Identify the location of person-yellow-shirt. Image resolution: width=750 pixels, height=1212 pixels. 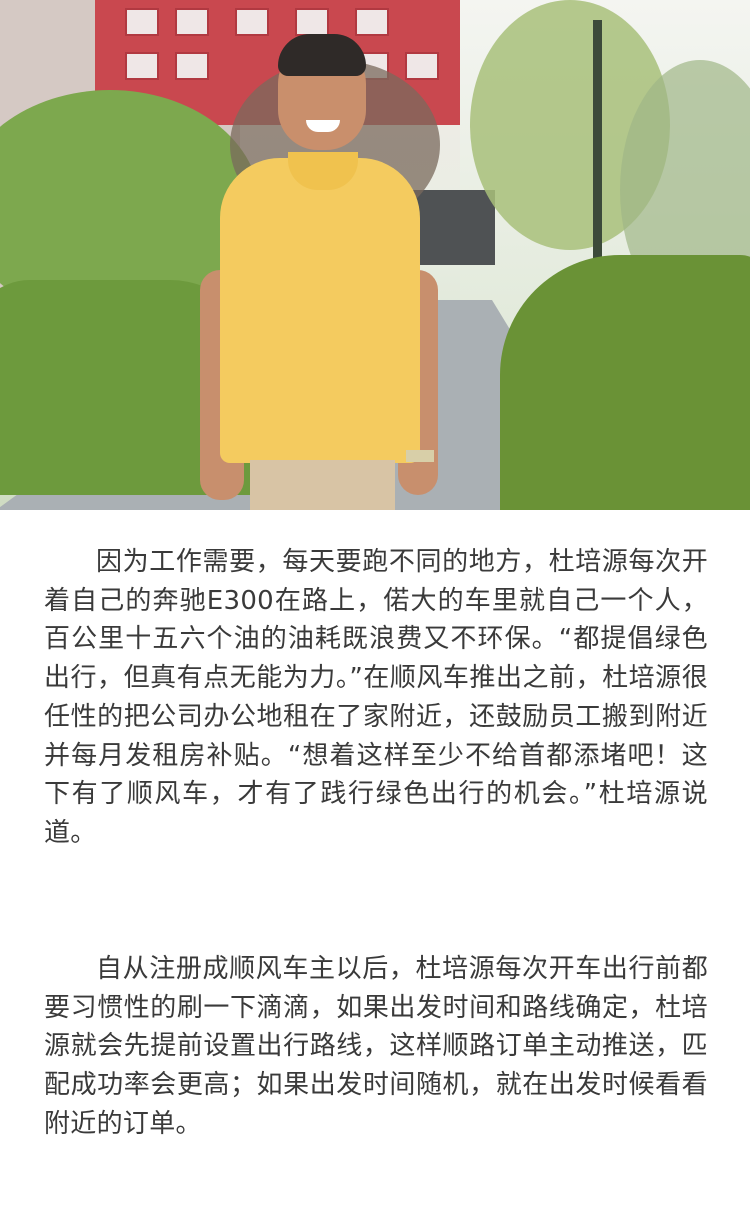
(320, 310).